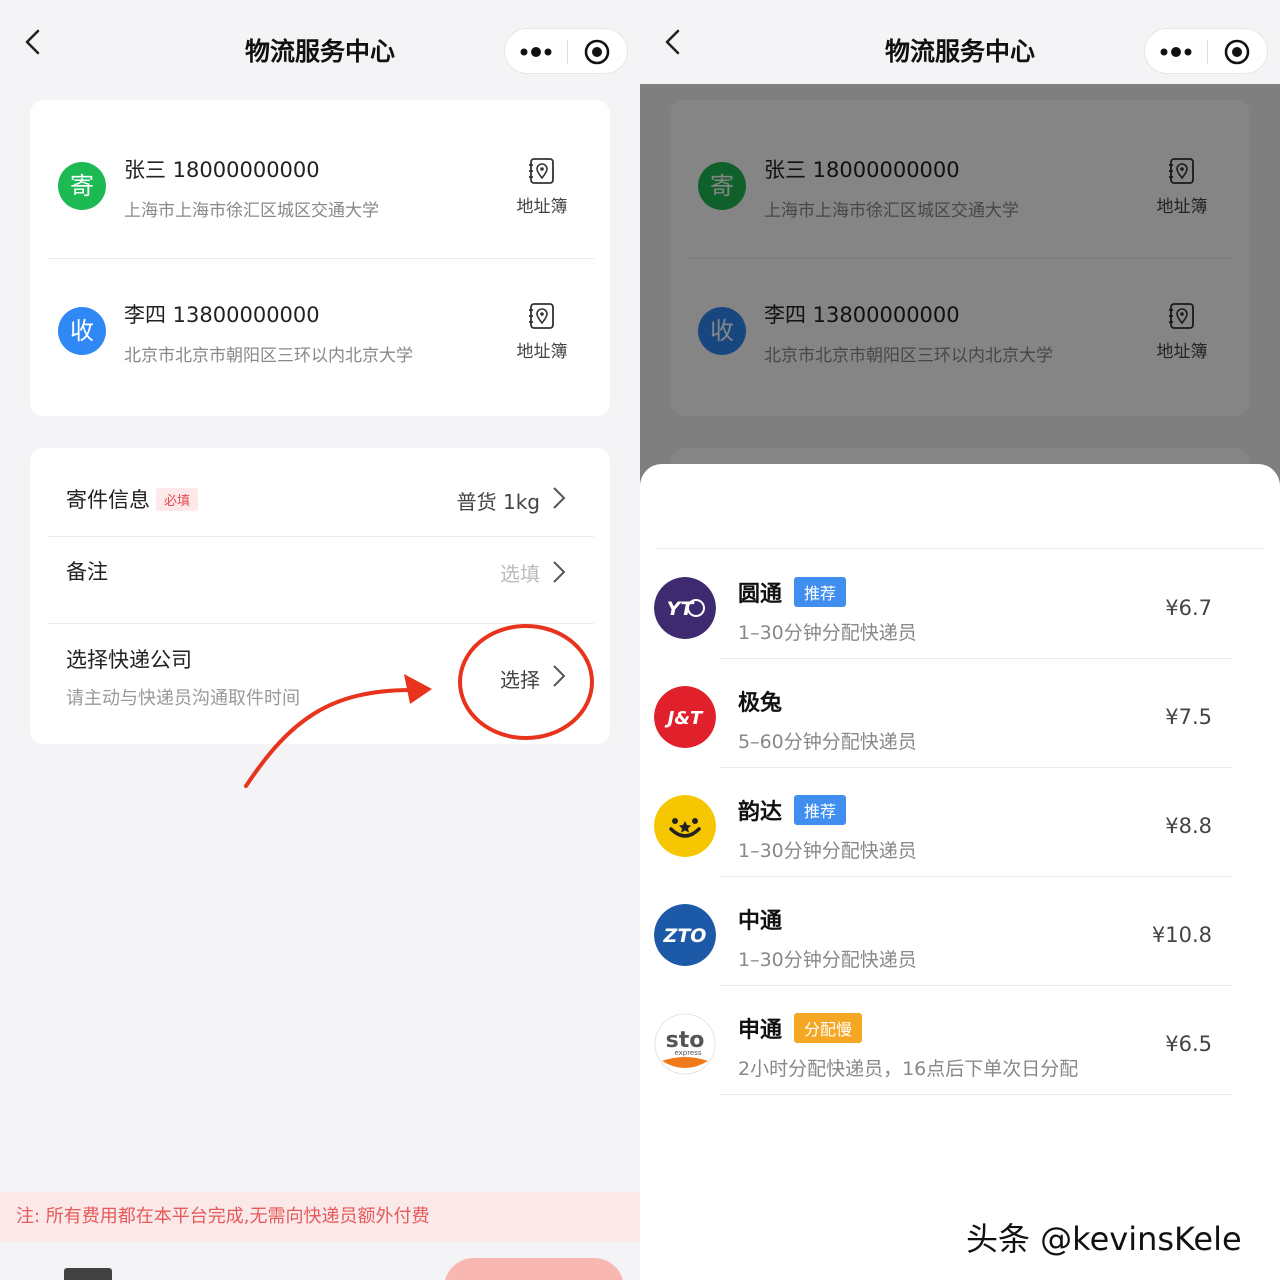 This screenshot has width=1280, height=1280. I want to click on receiver-avatar: 收, so click(82, 331).